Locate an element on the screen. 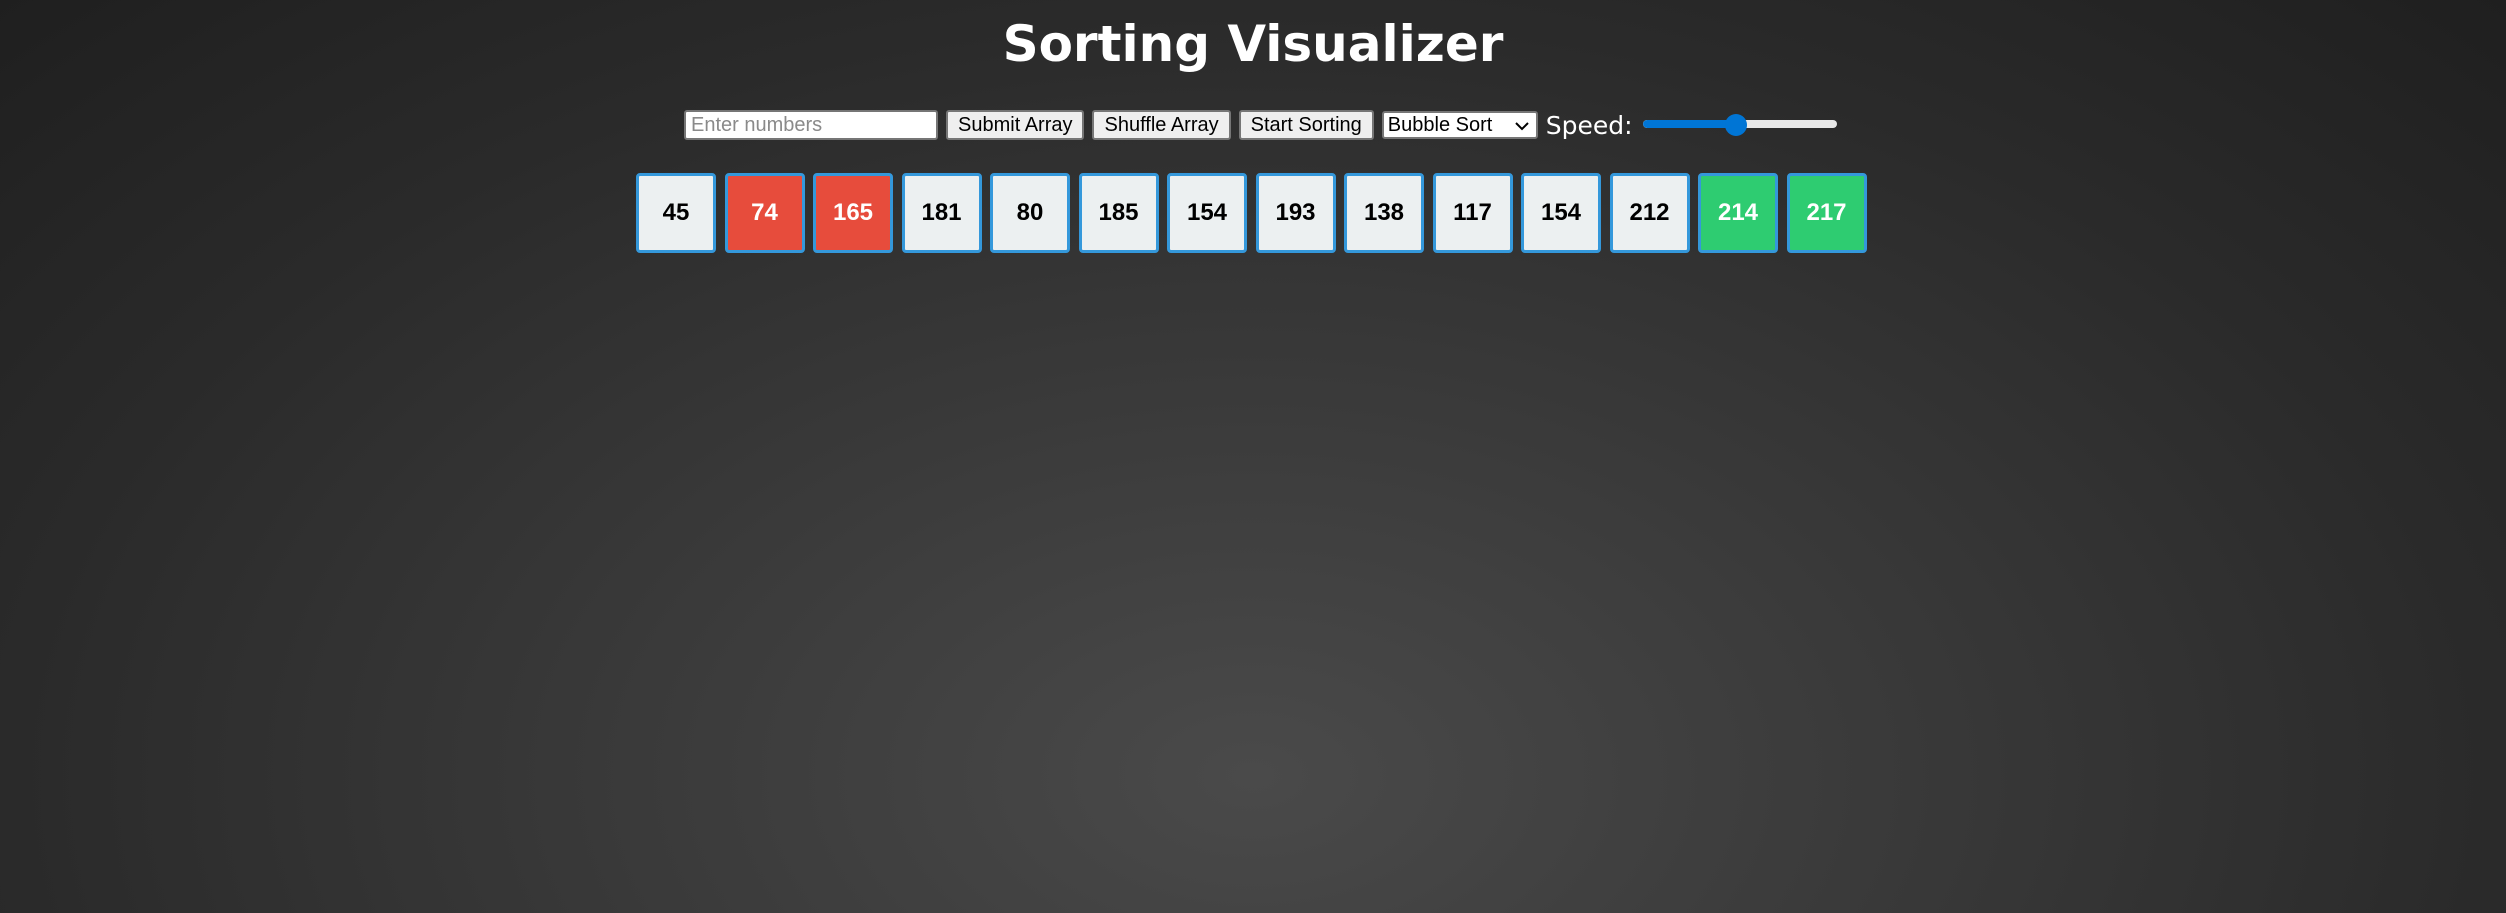 The image size is (2506, 913). array-element: 165 is located at coordinates (853, 213).